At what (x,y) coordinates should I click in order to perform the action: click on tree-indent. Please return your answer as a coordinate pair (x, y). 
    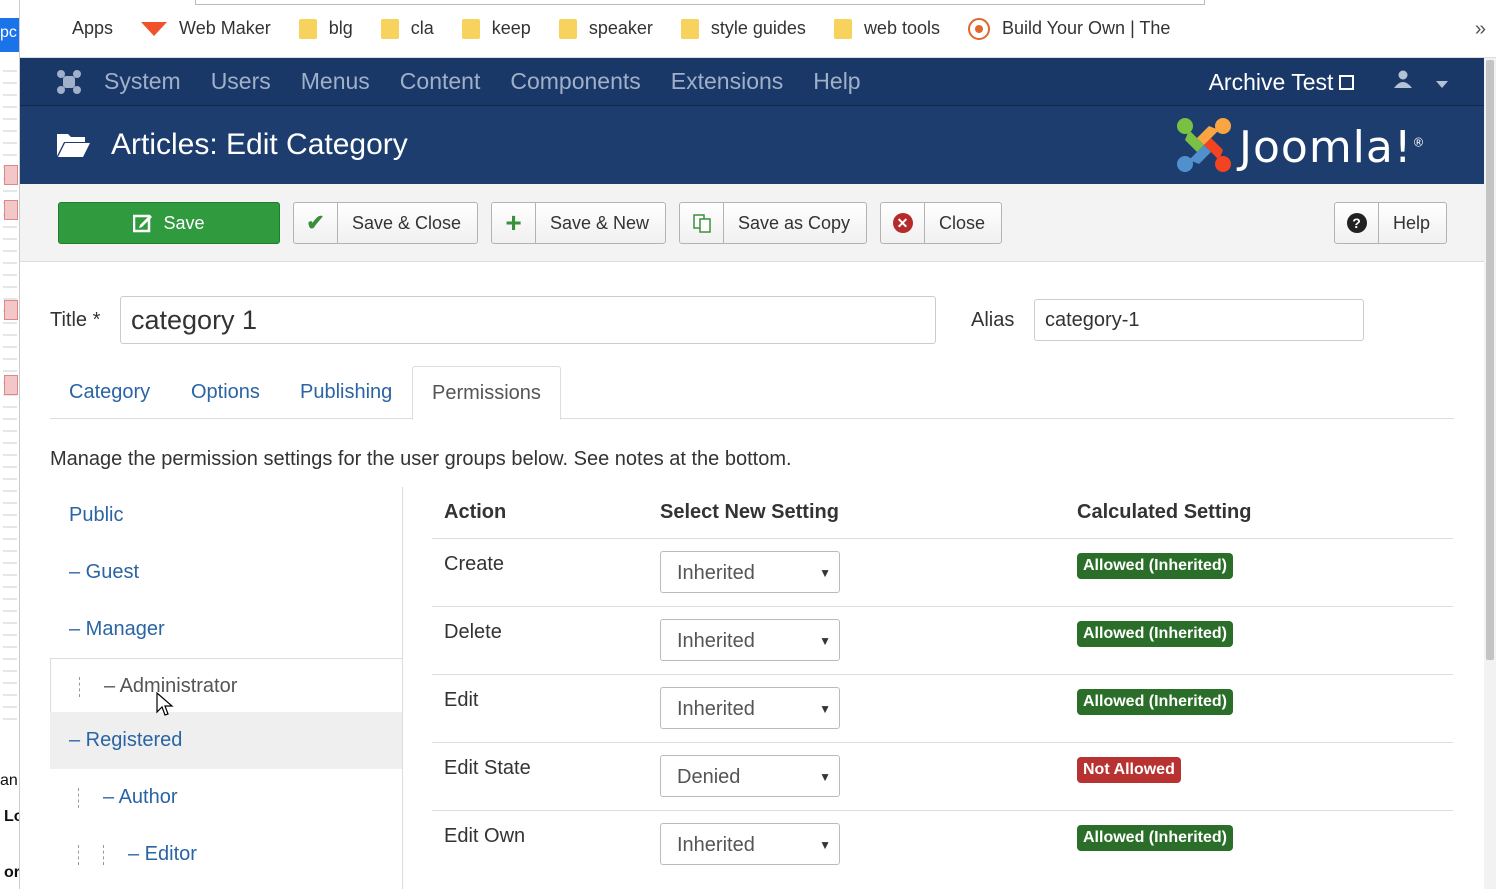
    Looking at the image, I should click on (78, 797).